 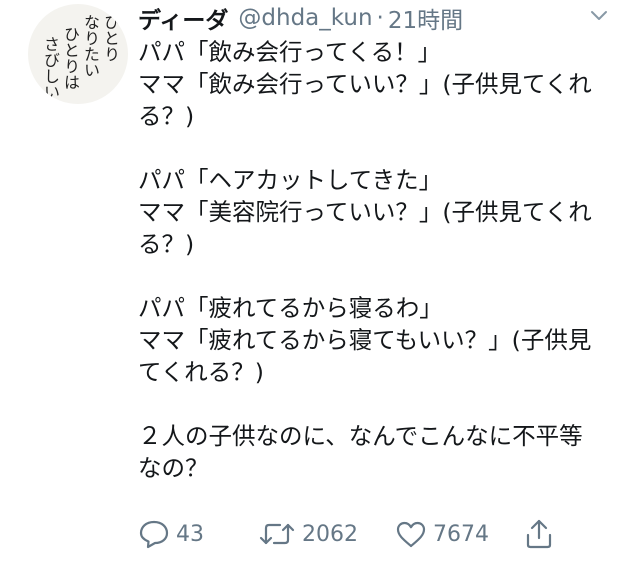 I want to click on share-icon, so click(x=539, y=534).